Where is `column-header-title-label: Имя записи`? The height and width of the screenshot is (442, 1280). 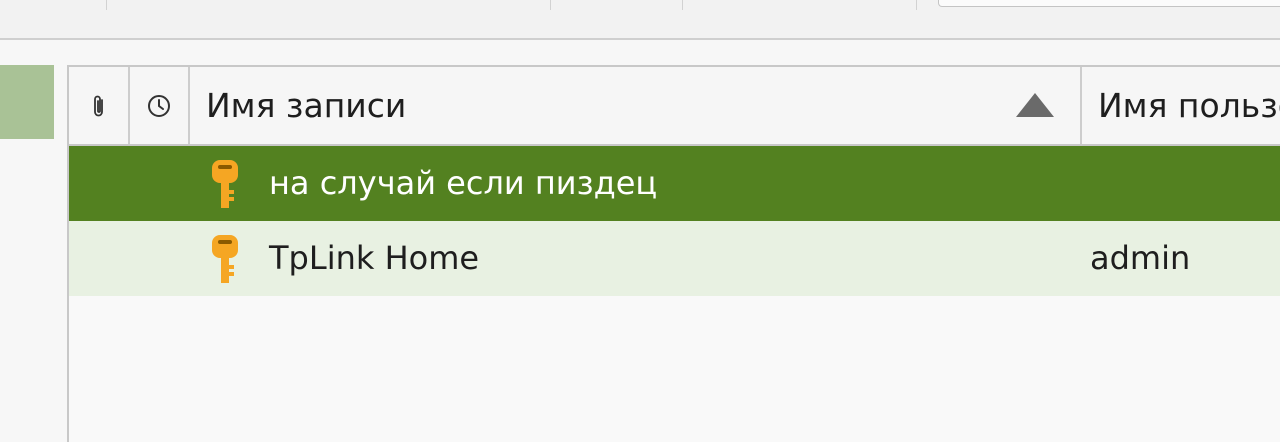
column-header-title-label: Имя записи is located at coordinates (306, 105).